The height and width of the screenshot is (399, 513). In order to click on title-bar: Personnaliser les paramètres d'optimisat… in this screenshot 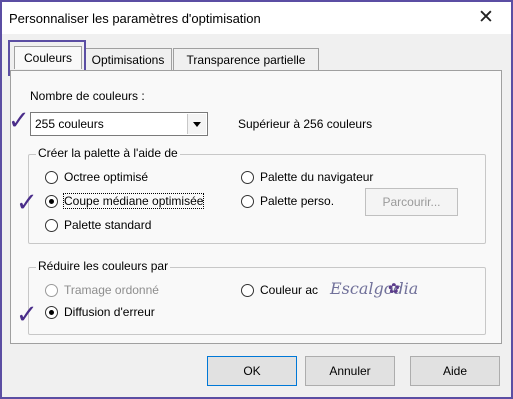, I will do `click(256, 18)`.